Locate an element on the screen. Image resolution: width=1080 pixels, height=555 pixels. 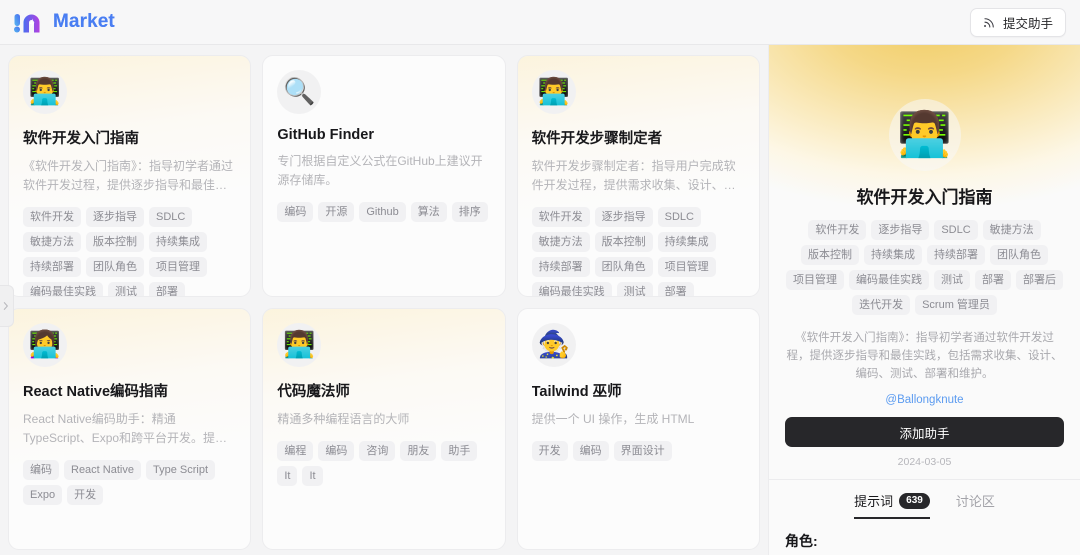
panel-tabs: 提示词 639 讨论区 is located at coordinates (924, 499).